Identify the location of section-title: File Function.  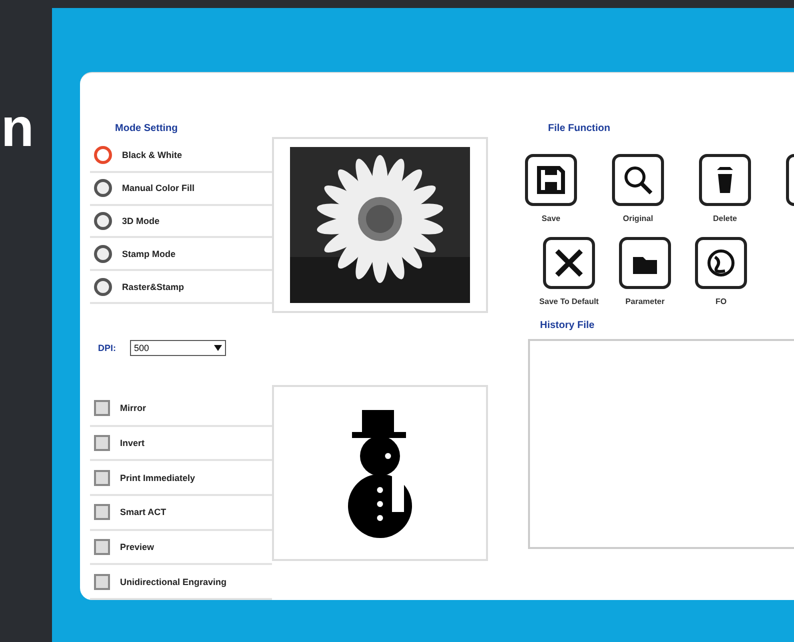
(580, 128).